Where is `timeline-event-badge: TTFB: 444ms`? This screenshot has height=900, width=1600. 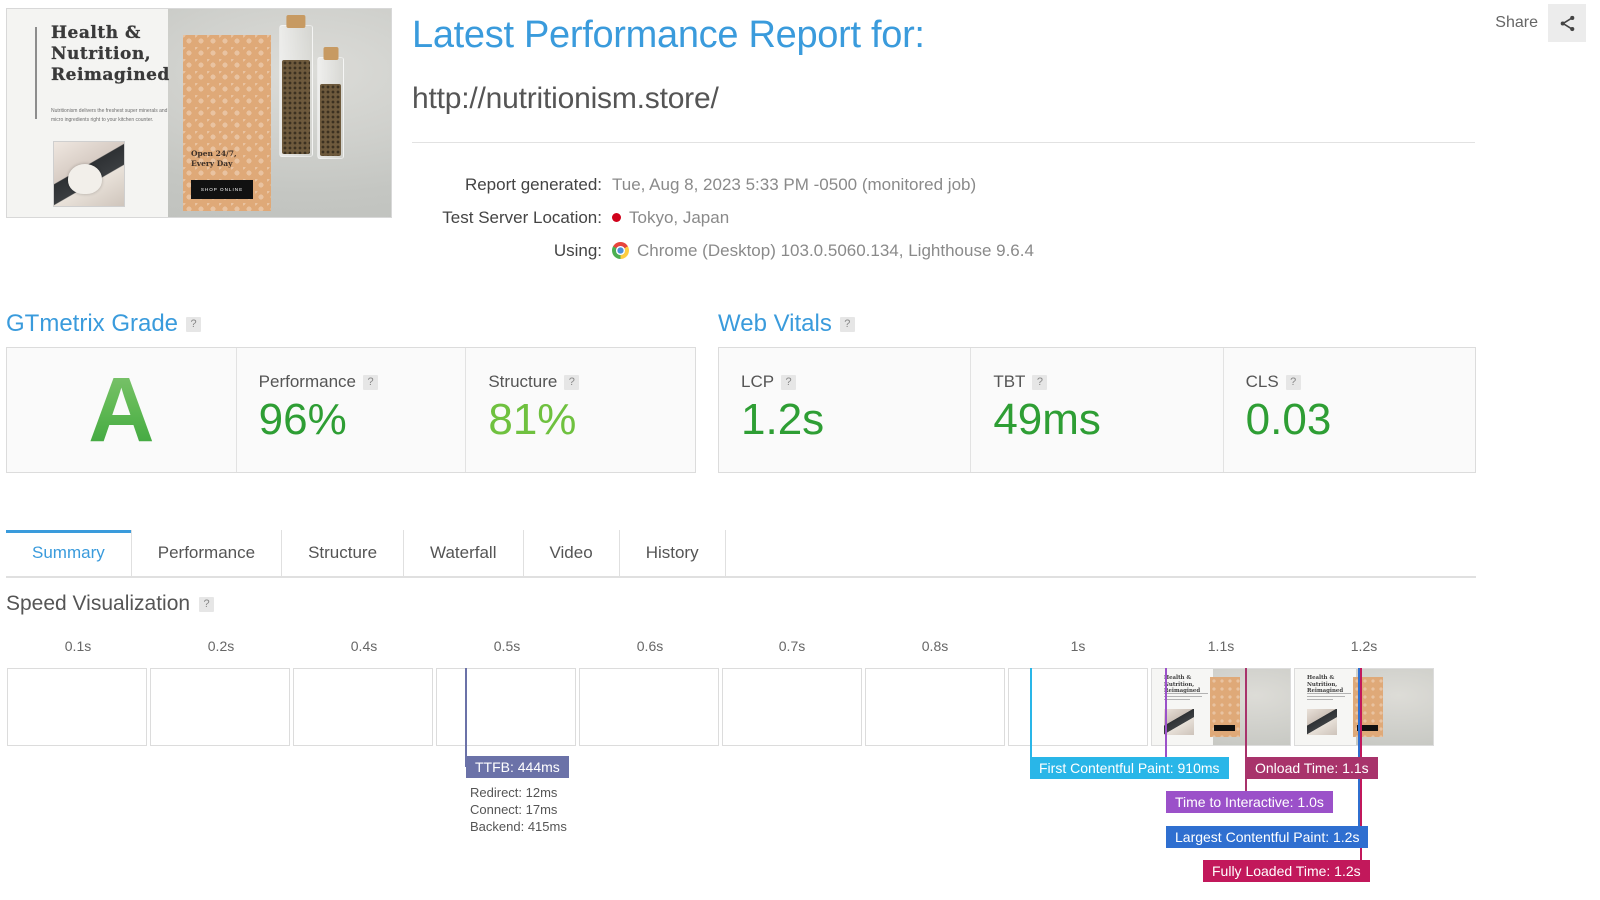 timeline-event-badge: TTFB: 444ms is located at coordinates (517, 767).